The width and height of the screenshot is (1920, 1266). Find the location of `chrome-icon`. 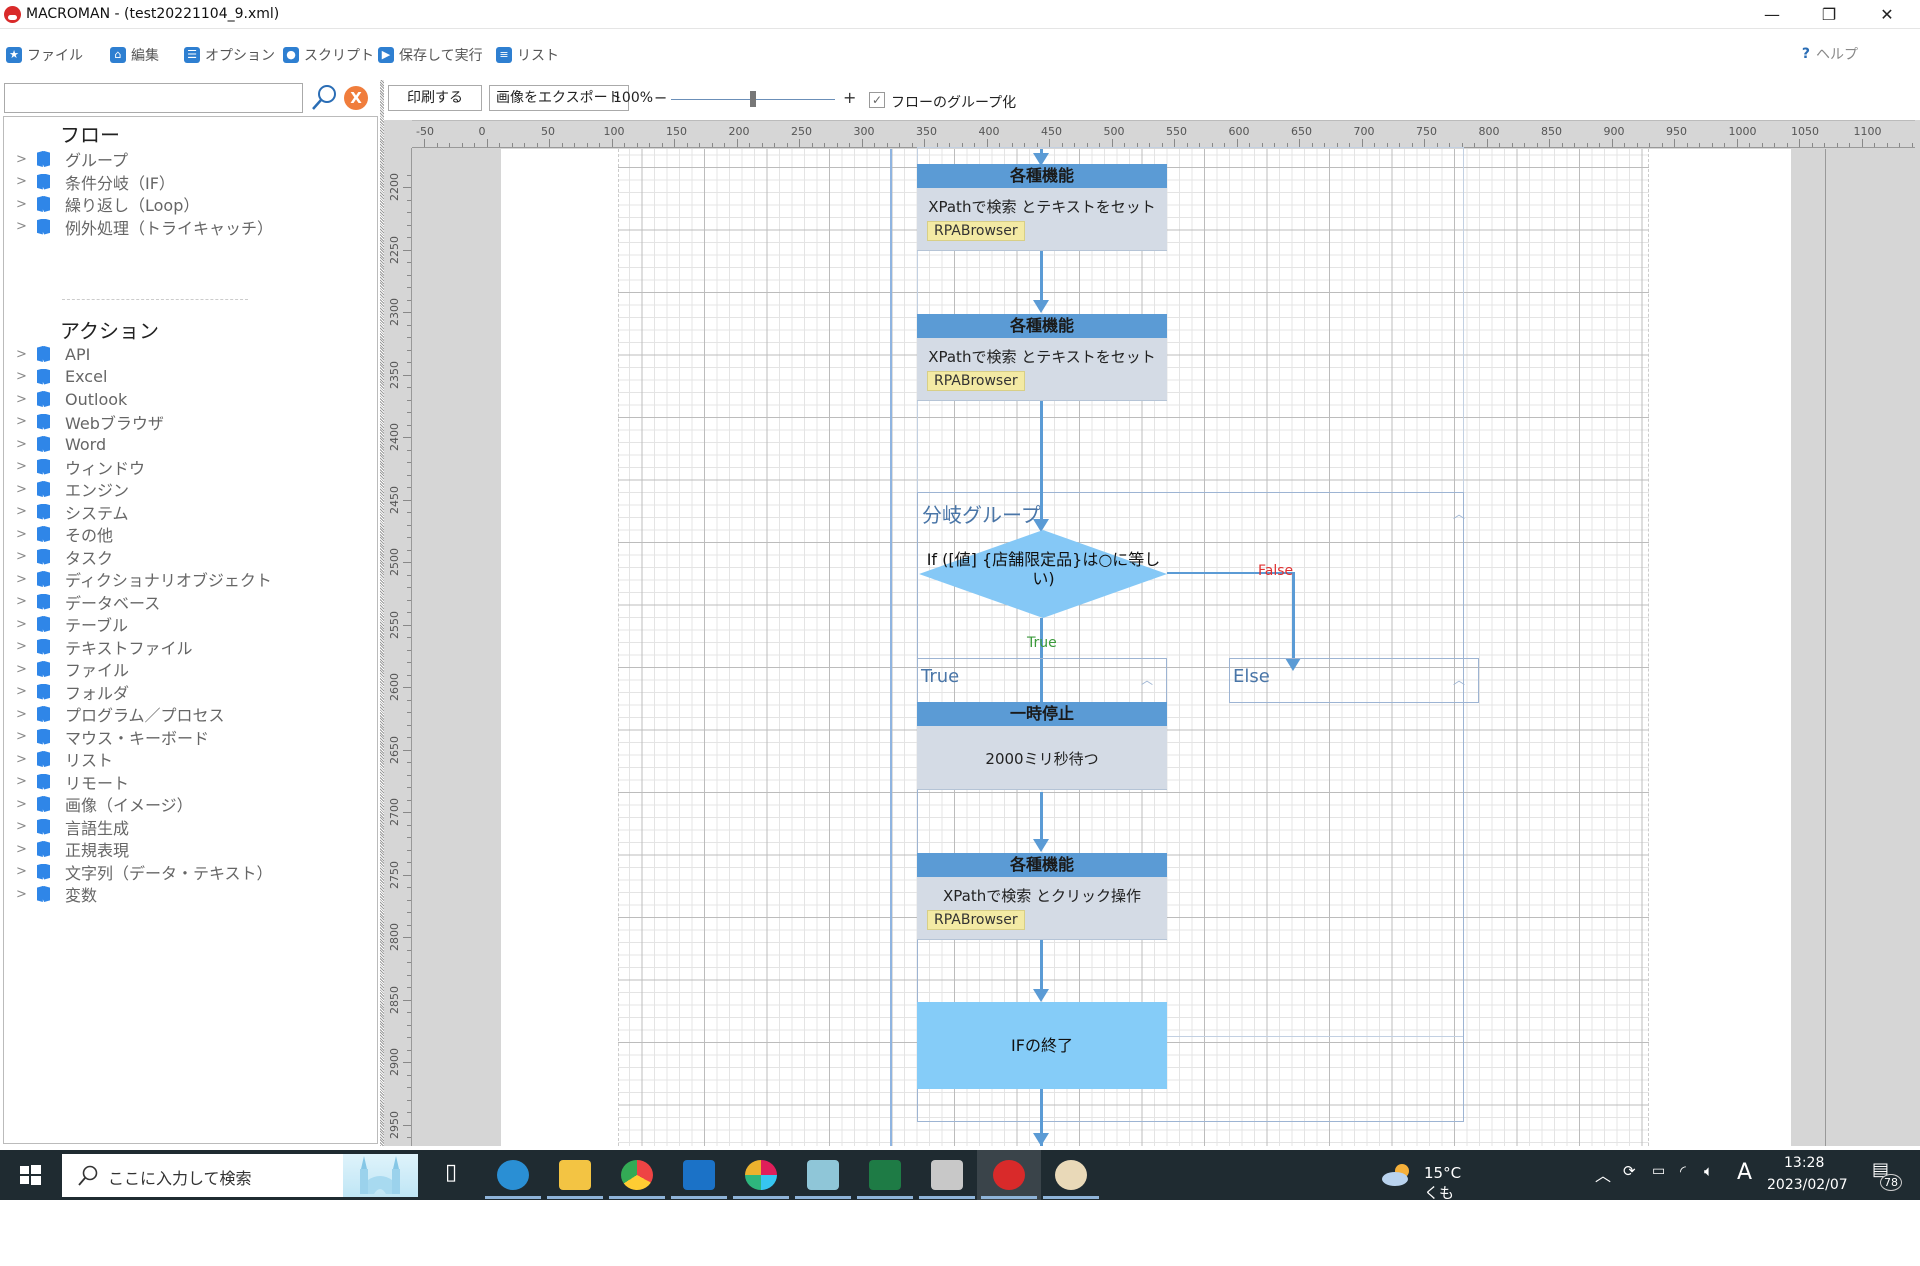

chrome-icon is located at coordinates (637, 1175).